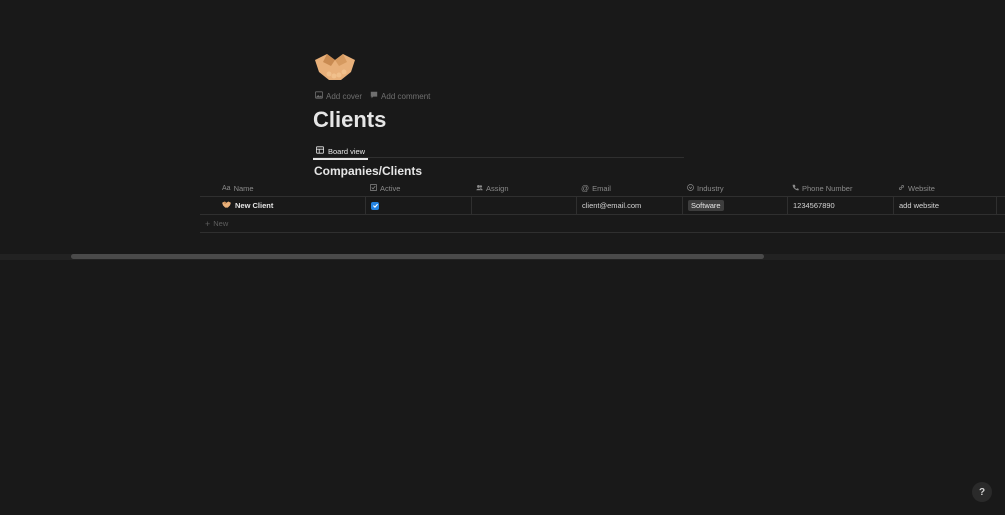 The image size is (1005, 515). I want to click on row-gutter, so click(208, 205).